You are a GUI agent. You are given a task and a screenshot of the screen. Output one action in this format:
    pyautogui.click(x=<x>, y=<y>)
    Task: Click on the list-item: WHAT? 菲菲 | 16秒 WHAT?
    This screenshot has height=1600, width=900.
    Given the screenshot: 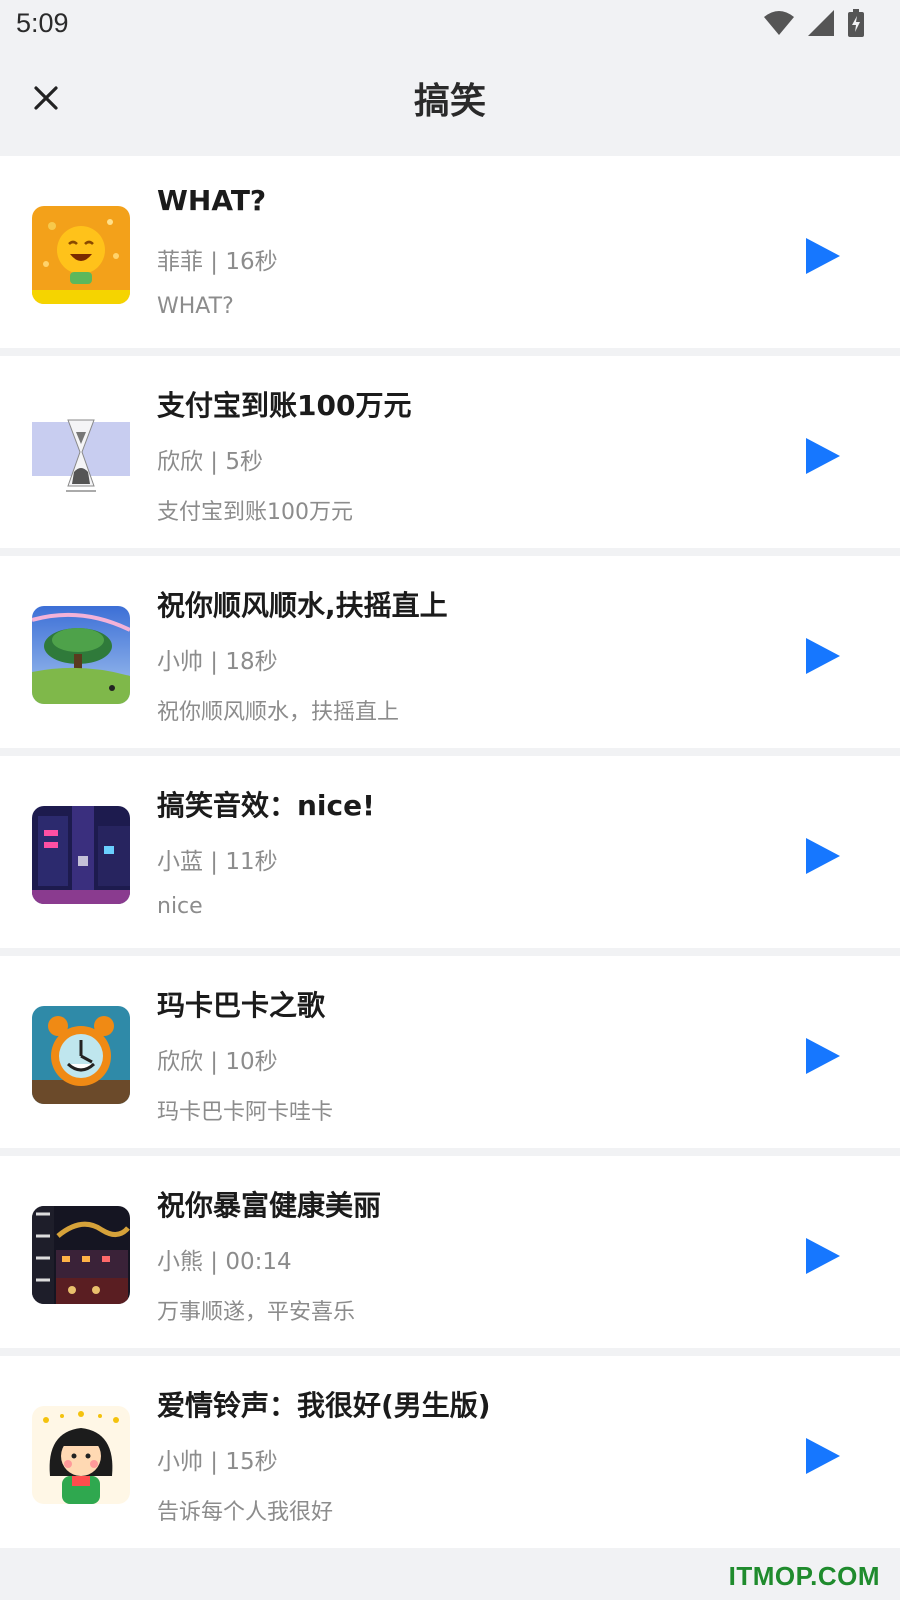 What is the action you would take?
    pyautogui.click(x=450, y=252)
    